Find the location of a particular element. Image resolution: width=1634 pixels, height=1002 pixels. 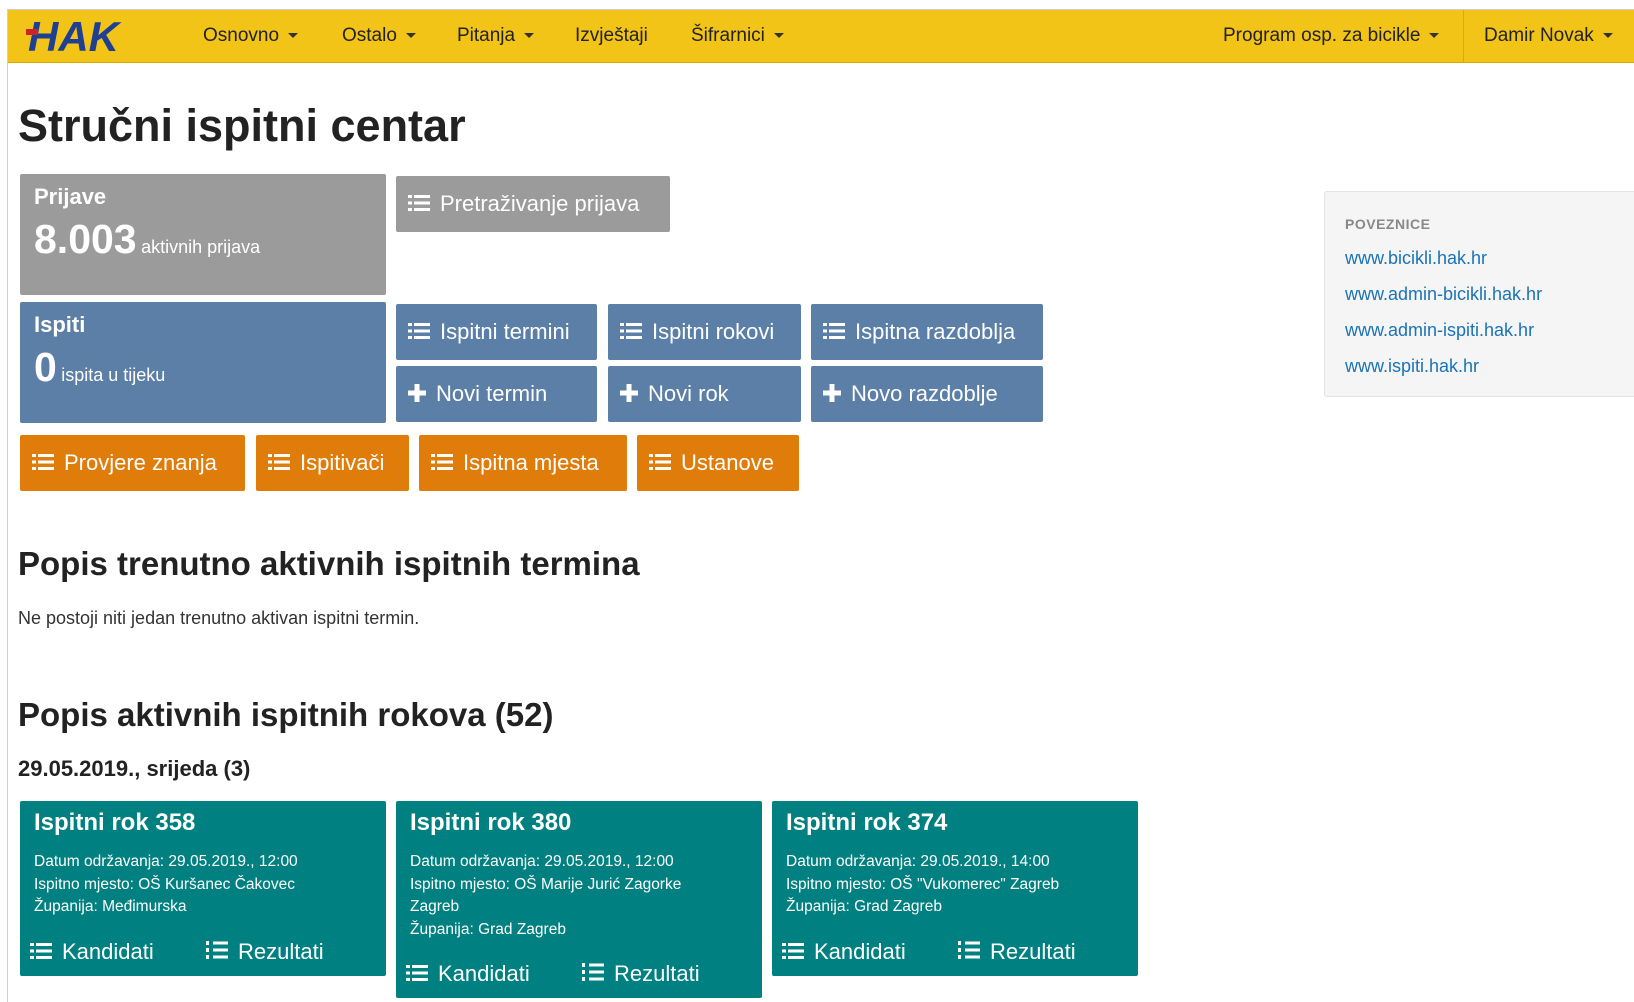

ispitni-termini-label: Ispitni termini is located at coordinates (505, 331).